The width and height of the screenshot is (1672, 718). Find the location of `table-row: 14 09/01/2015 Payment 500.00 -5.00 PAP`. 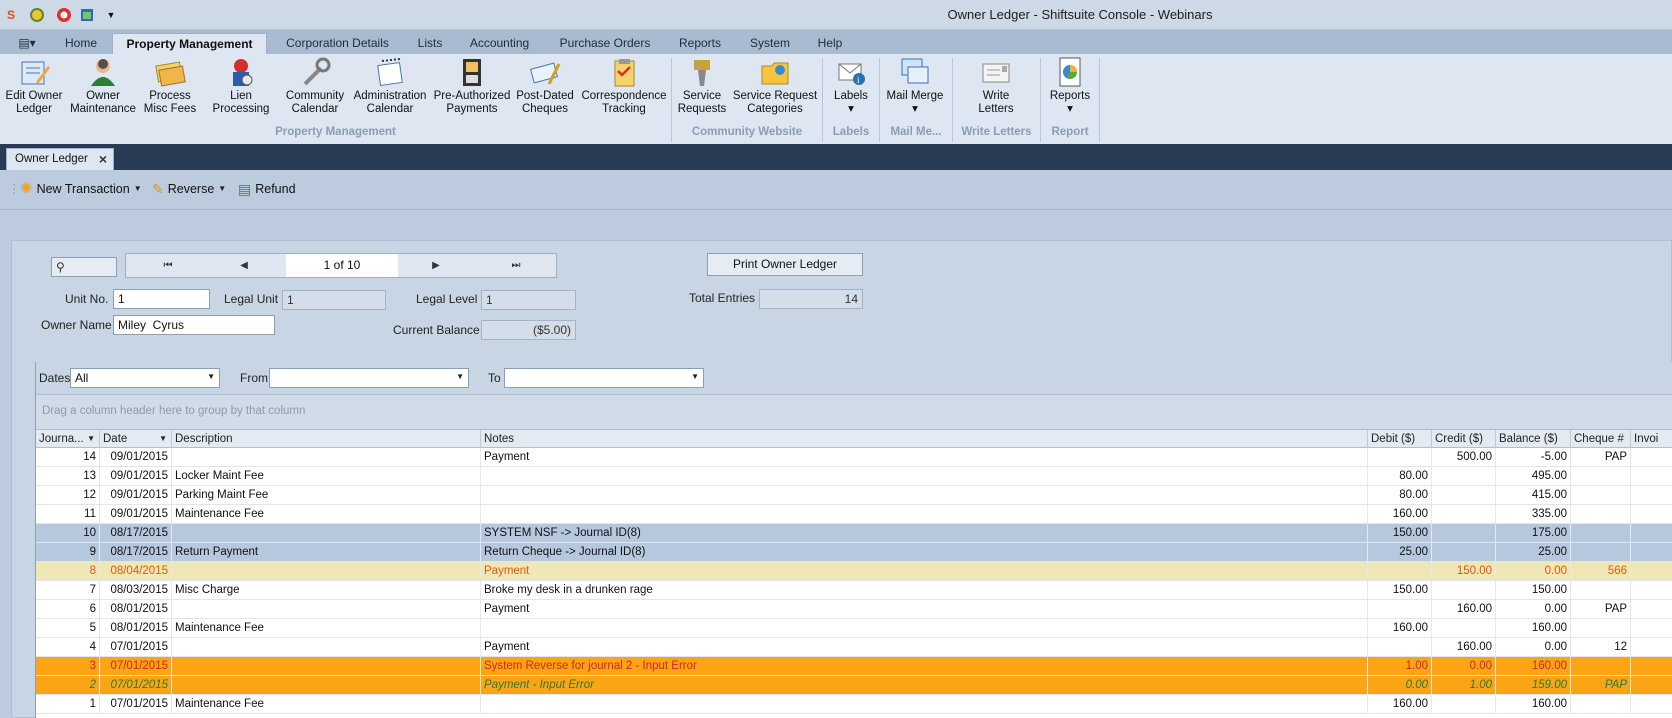

table-row: 14 09/01/2015 Payment 500.00 -5.00 PAP is located at coordinates (854, 457).